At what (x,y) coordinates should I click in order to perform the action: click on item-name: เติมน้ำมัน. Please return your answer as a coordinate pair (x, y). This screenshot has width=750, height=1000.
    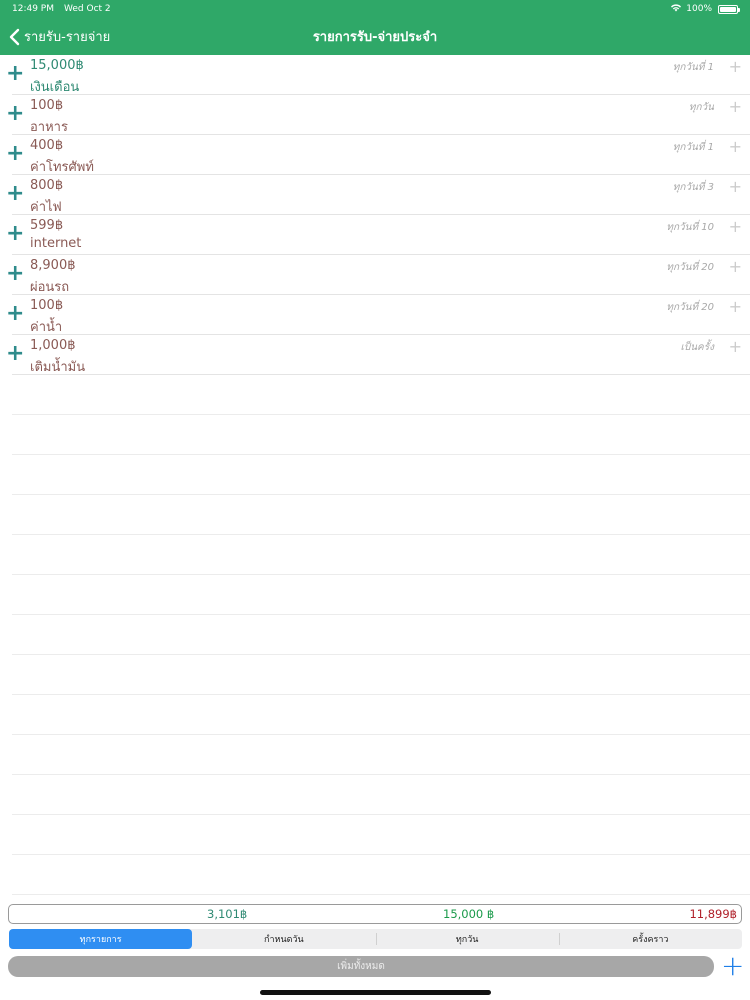
    Looking at the image, I should click on (58, 367).